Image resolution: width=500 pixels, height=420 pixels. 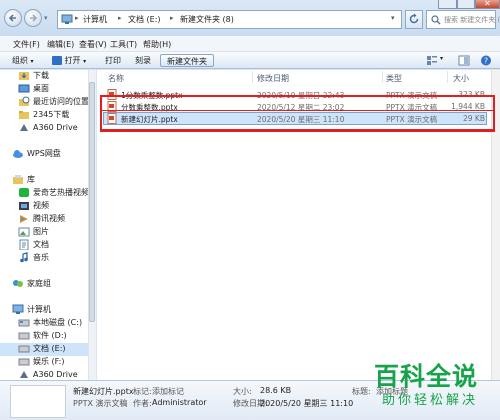 I want to click on nav-item-label: 软件 (D:), so click(x=50, y=335).